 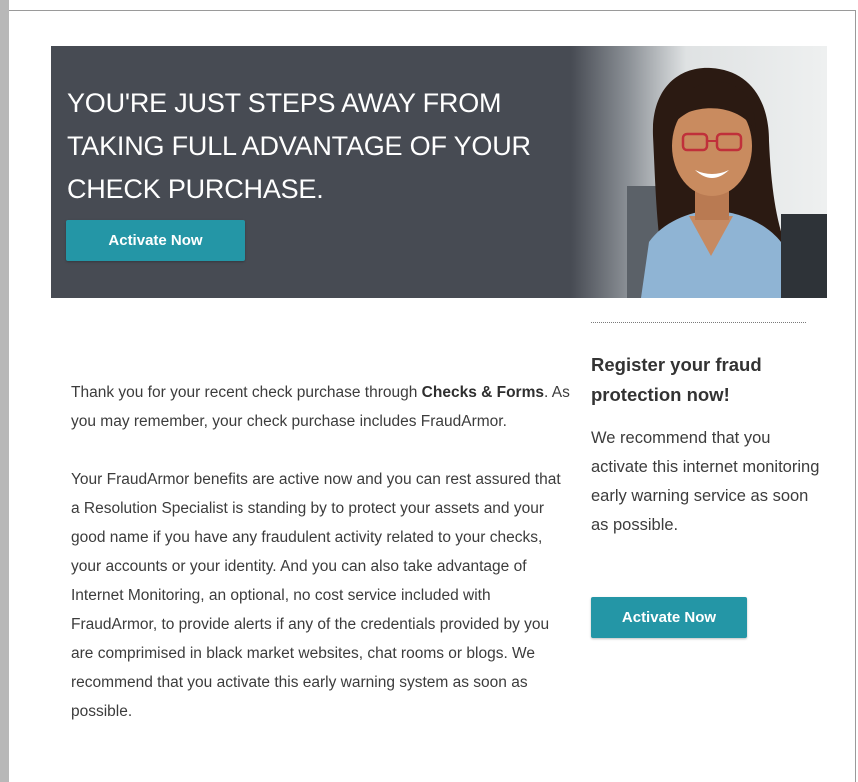 I want to click on sidebar-divider, so click(x=698, y=322).